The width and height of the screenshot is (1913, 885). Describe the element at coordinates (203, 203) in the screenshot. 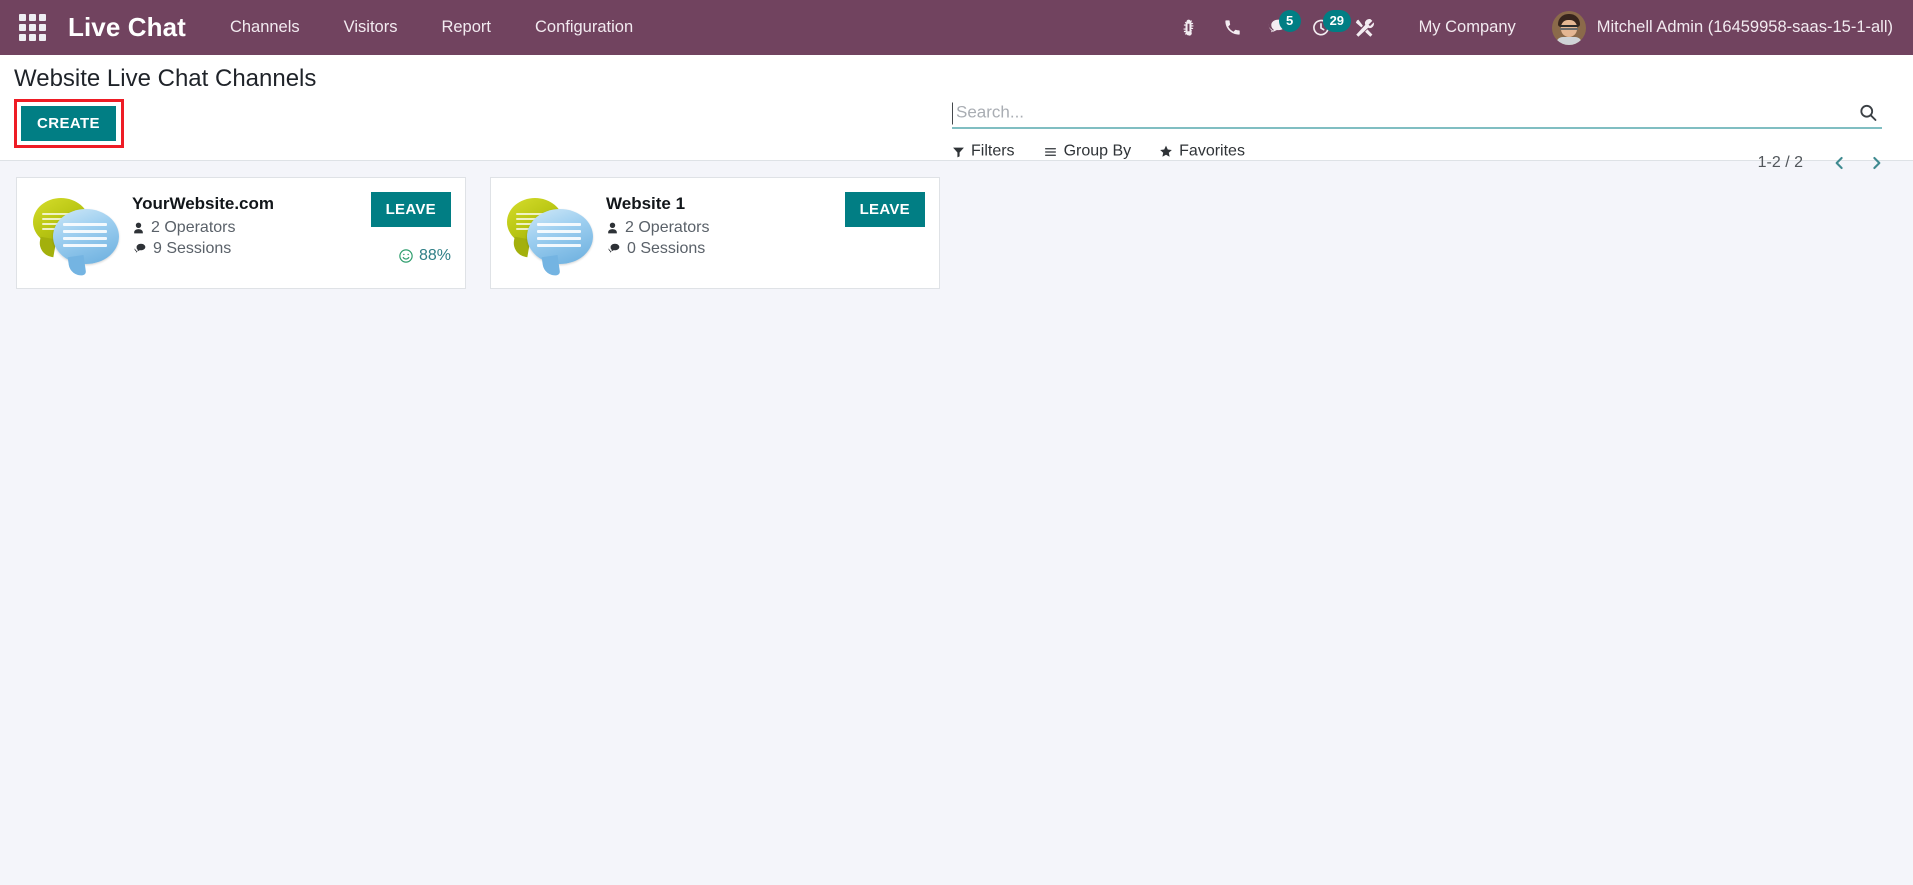

I see `card-title: YourWebsite.com` at that location.